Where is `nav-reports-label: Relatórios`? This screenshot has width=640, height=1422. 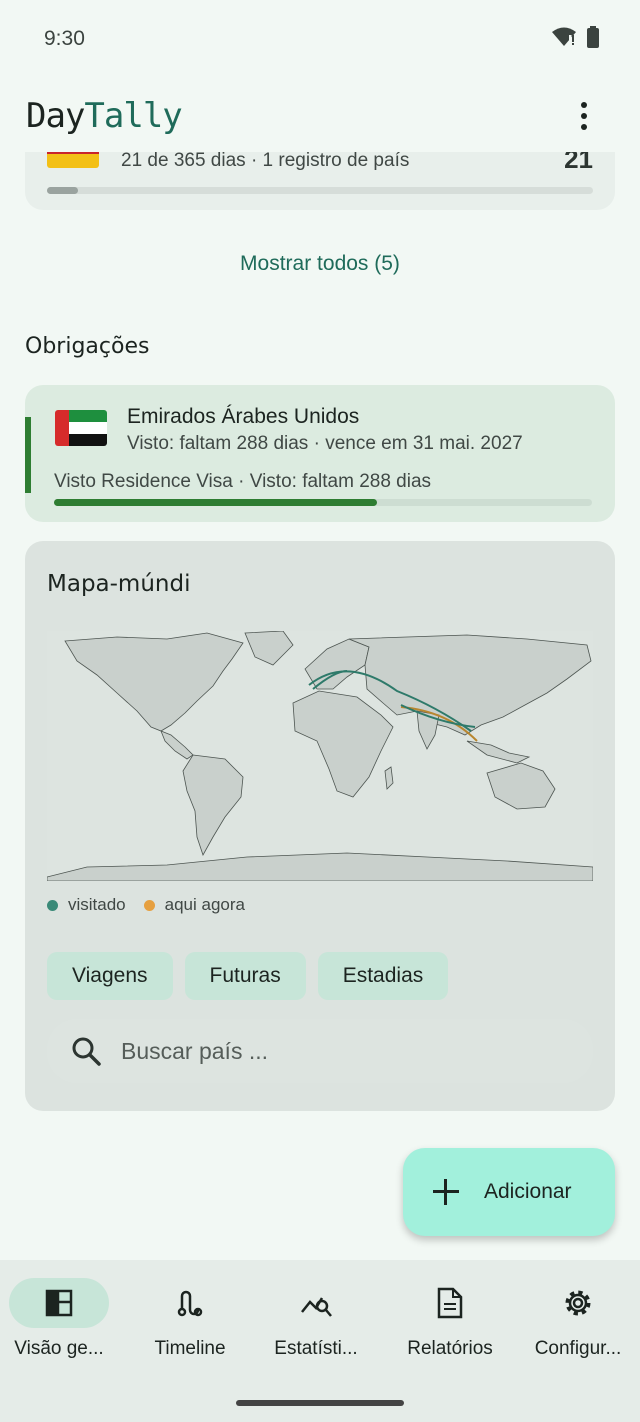
nav-reports-label: Relatórios is located at coordinates (450, 1348).